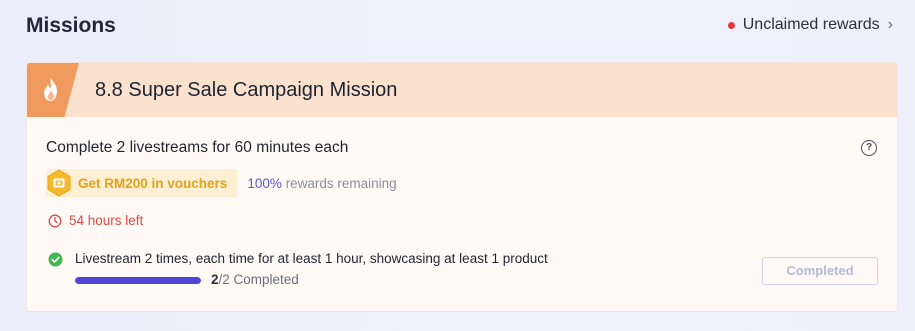 This screenshot has width=915, height=331. What do you see at coordinates (246, 90) in the screenshot?
I see `mission-title: 8.8 Super Sale Campaign Mission` at bounding box center [246, 90].